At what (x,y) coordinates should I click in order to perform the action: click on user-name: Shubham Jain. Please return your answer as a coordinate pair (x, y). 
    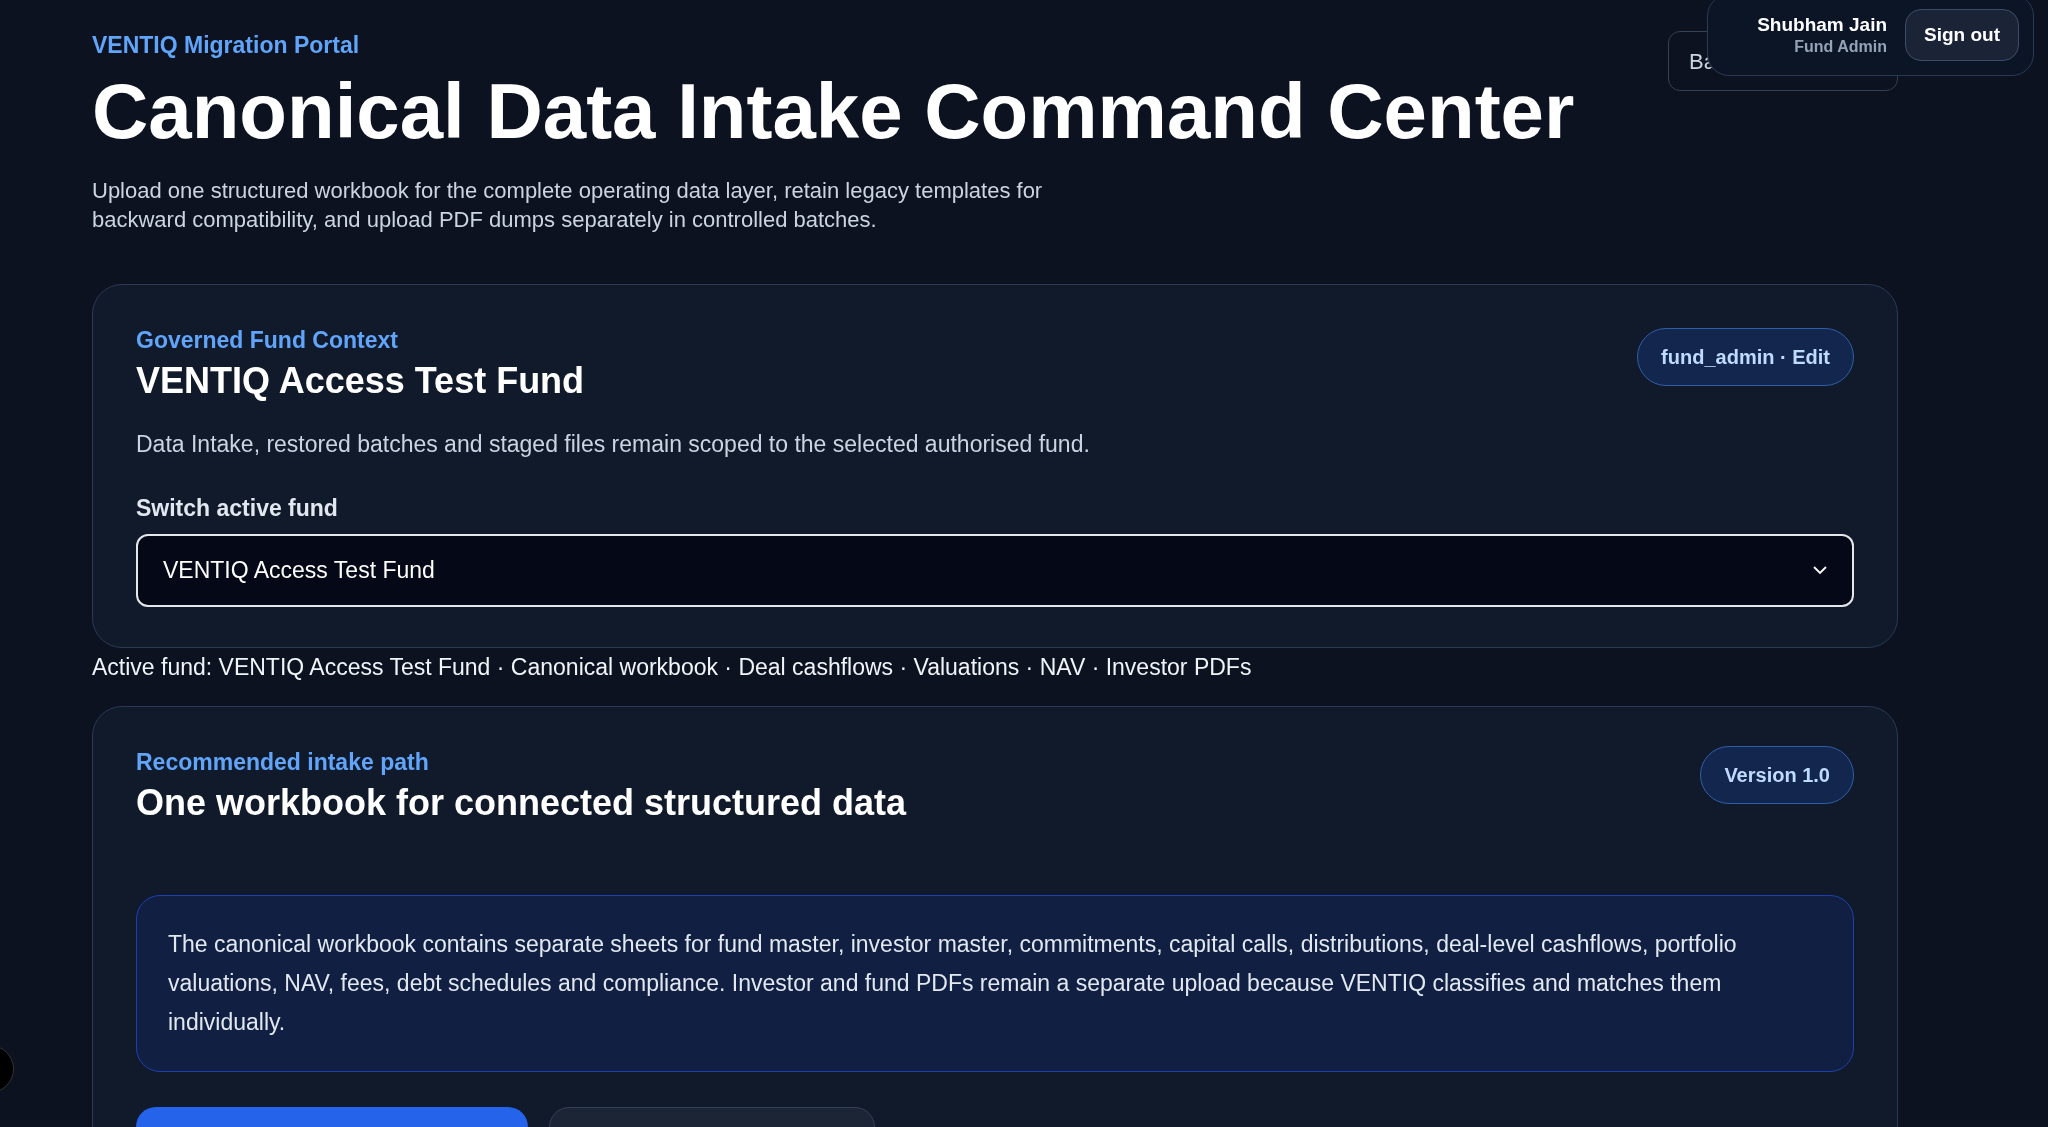
    Looking at the image, I should click on (1822, 25).